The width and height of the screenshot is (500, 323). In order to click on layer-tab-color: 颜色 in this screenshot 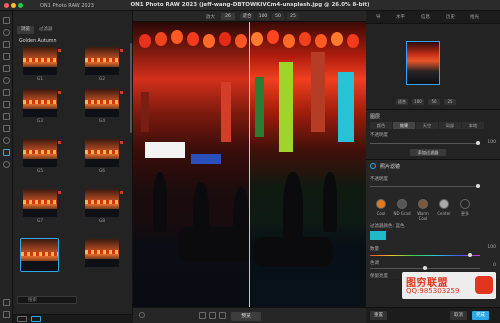, I will do `click(381, 125)`.